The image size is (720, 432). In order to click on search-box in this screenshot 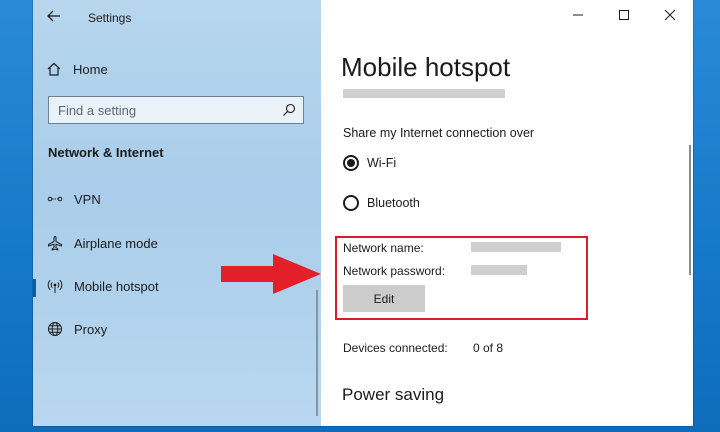, I will do `click(176, 110)`.